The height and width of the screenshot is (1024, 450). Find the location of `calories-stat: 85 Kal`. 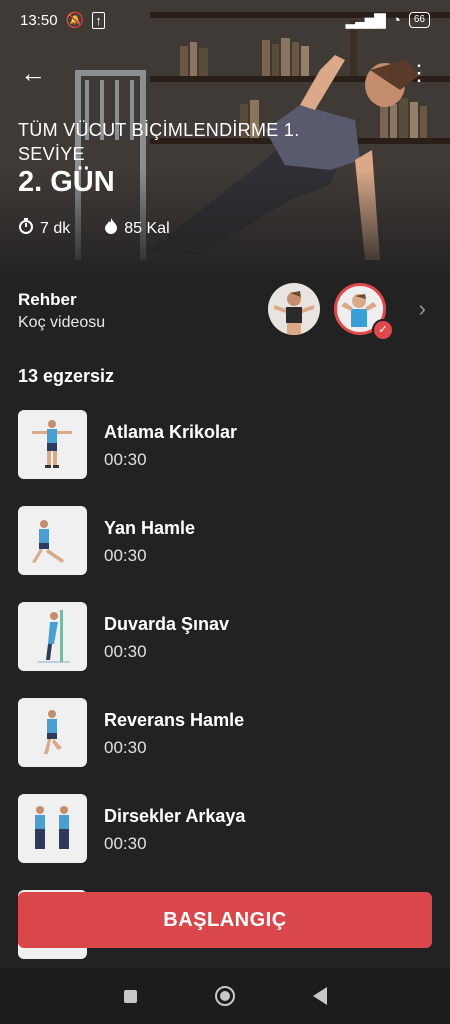

calories-stat: 85 Kal is located at coordinates (137, 228).